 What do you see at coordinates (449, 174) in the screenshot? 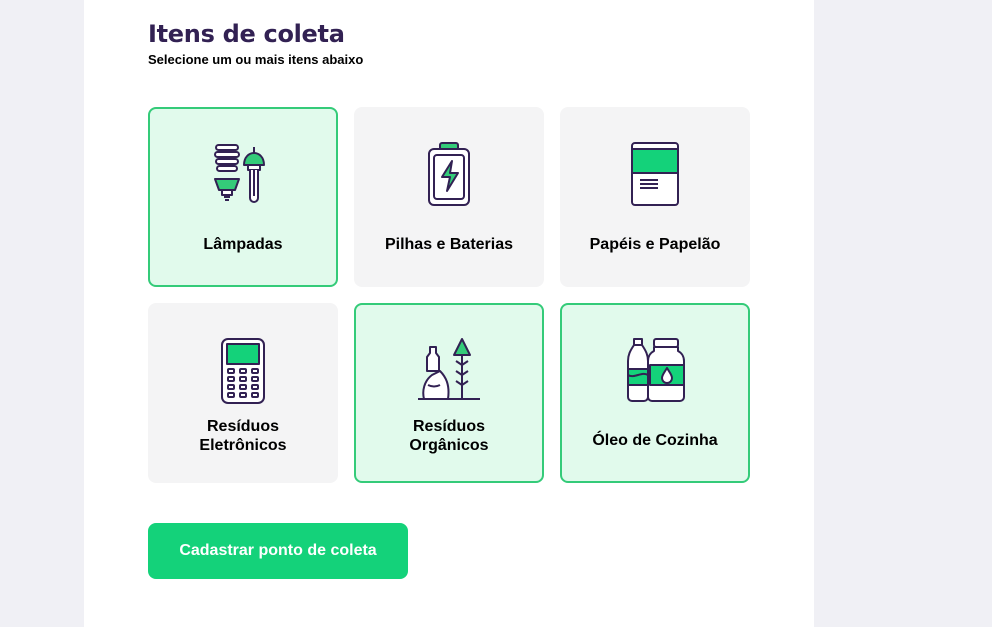
I see `battery-icon` at bounding box center [449, 174].